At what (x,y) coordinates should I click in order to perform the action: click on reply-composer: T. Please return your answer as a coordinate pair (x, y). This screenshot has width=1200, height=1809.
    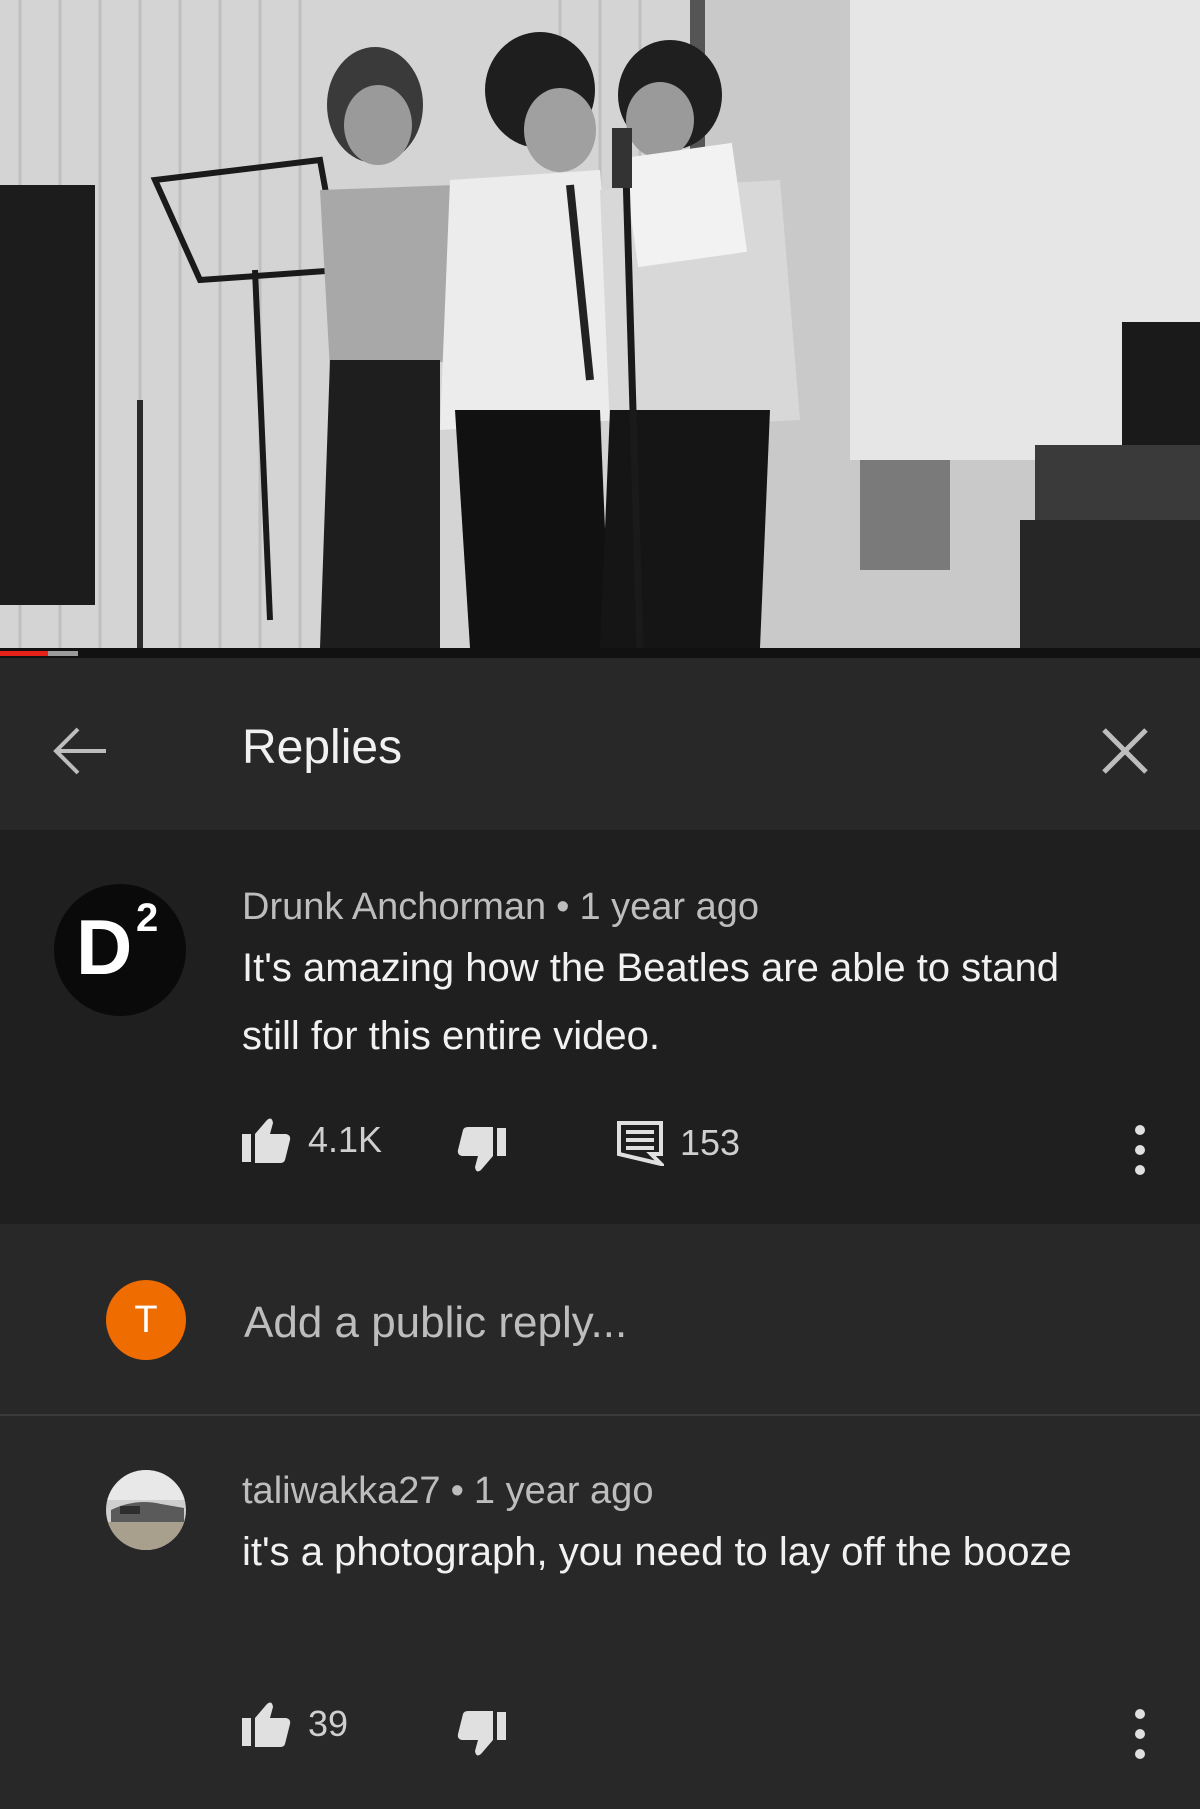
    Looking at the image, I should click on (600, 1320).